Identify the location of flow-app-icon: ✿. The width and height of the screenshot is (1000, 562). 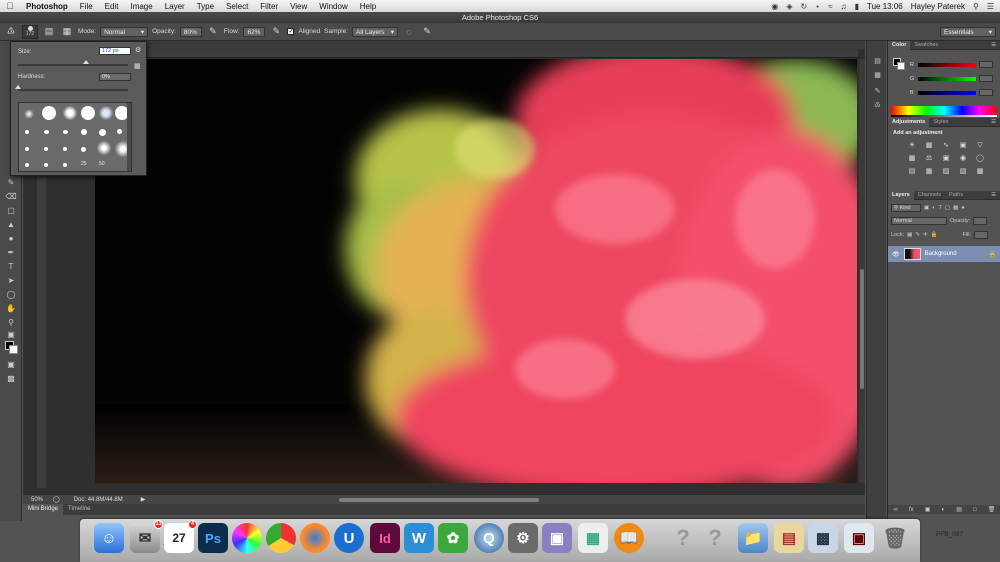
(453, 538).